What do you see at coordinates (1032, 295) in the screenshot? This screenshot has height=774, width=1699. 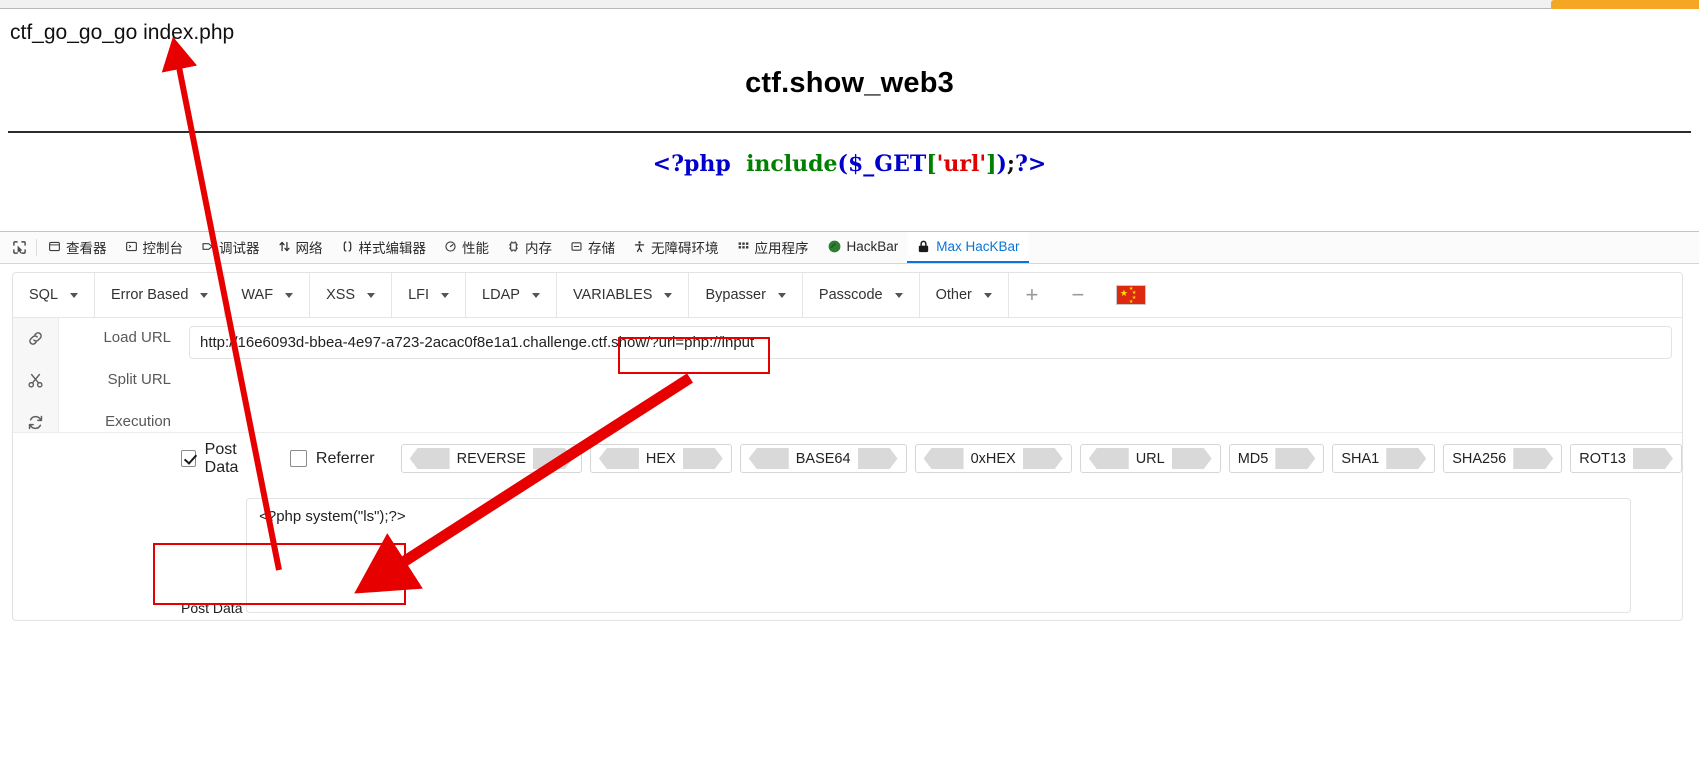 I see `add-payload-button: +` at bounding box center [1032, 295].